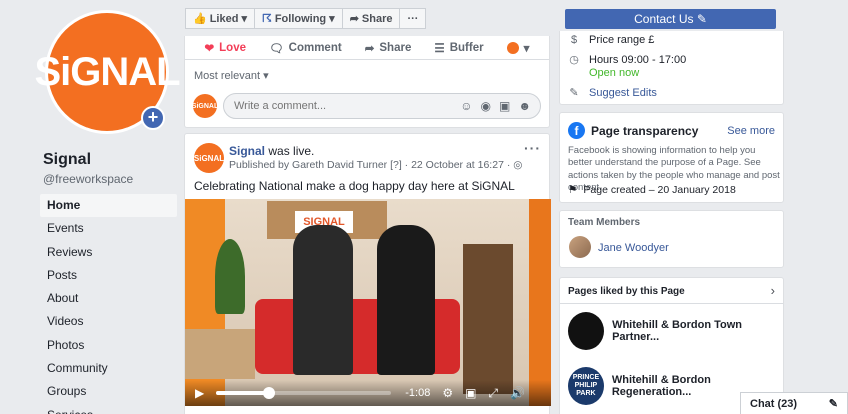 This screenshot has height=414, width=848. What do you see at coordinates (266, 19) in the screenshot?
I see `rss-icon: ☈` at bounding box center [266, 19].